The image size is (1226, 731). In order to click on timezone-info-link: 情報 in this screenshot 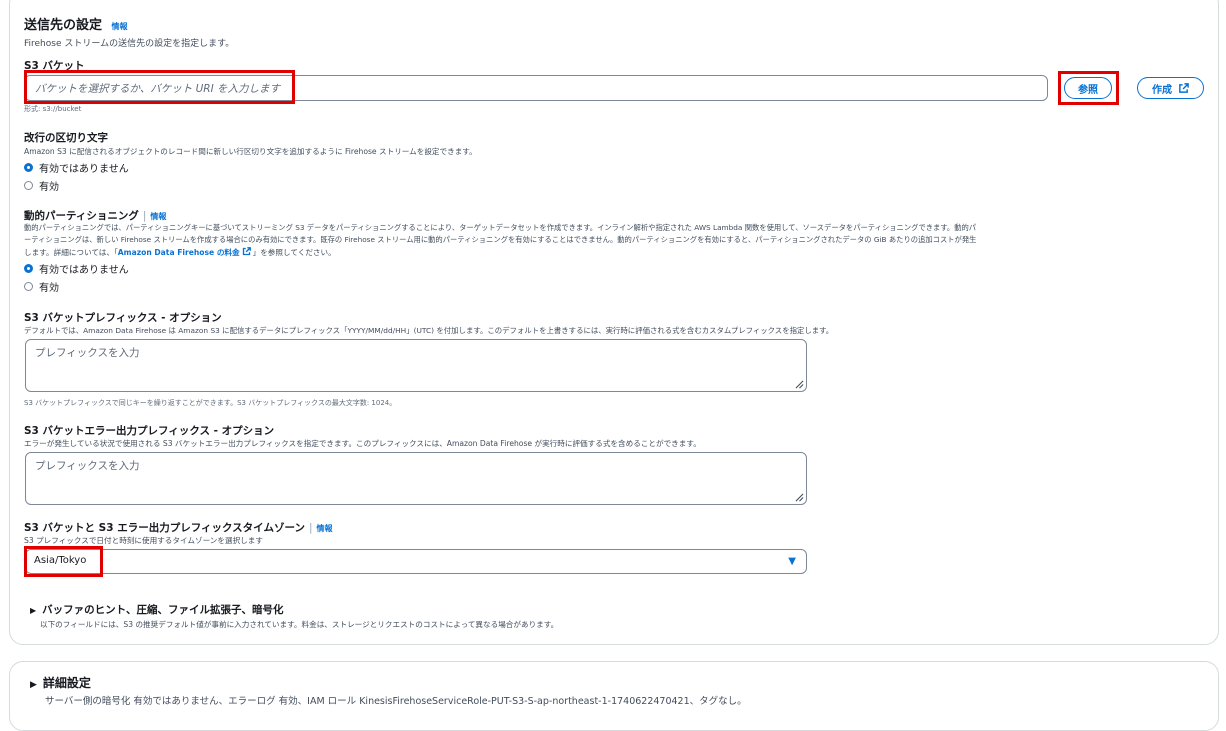, I will do `click(325, 528)`.